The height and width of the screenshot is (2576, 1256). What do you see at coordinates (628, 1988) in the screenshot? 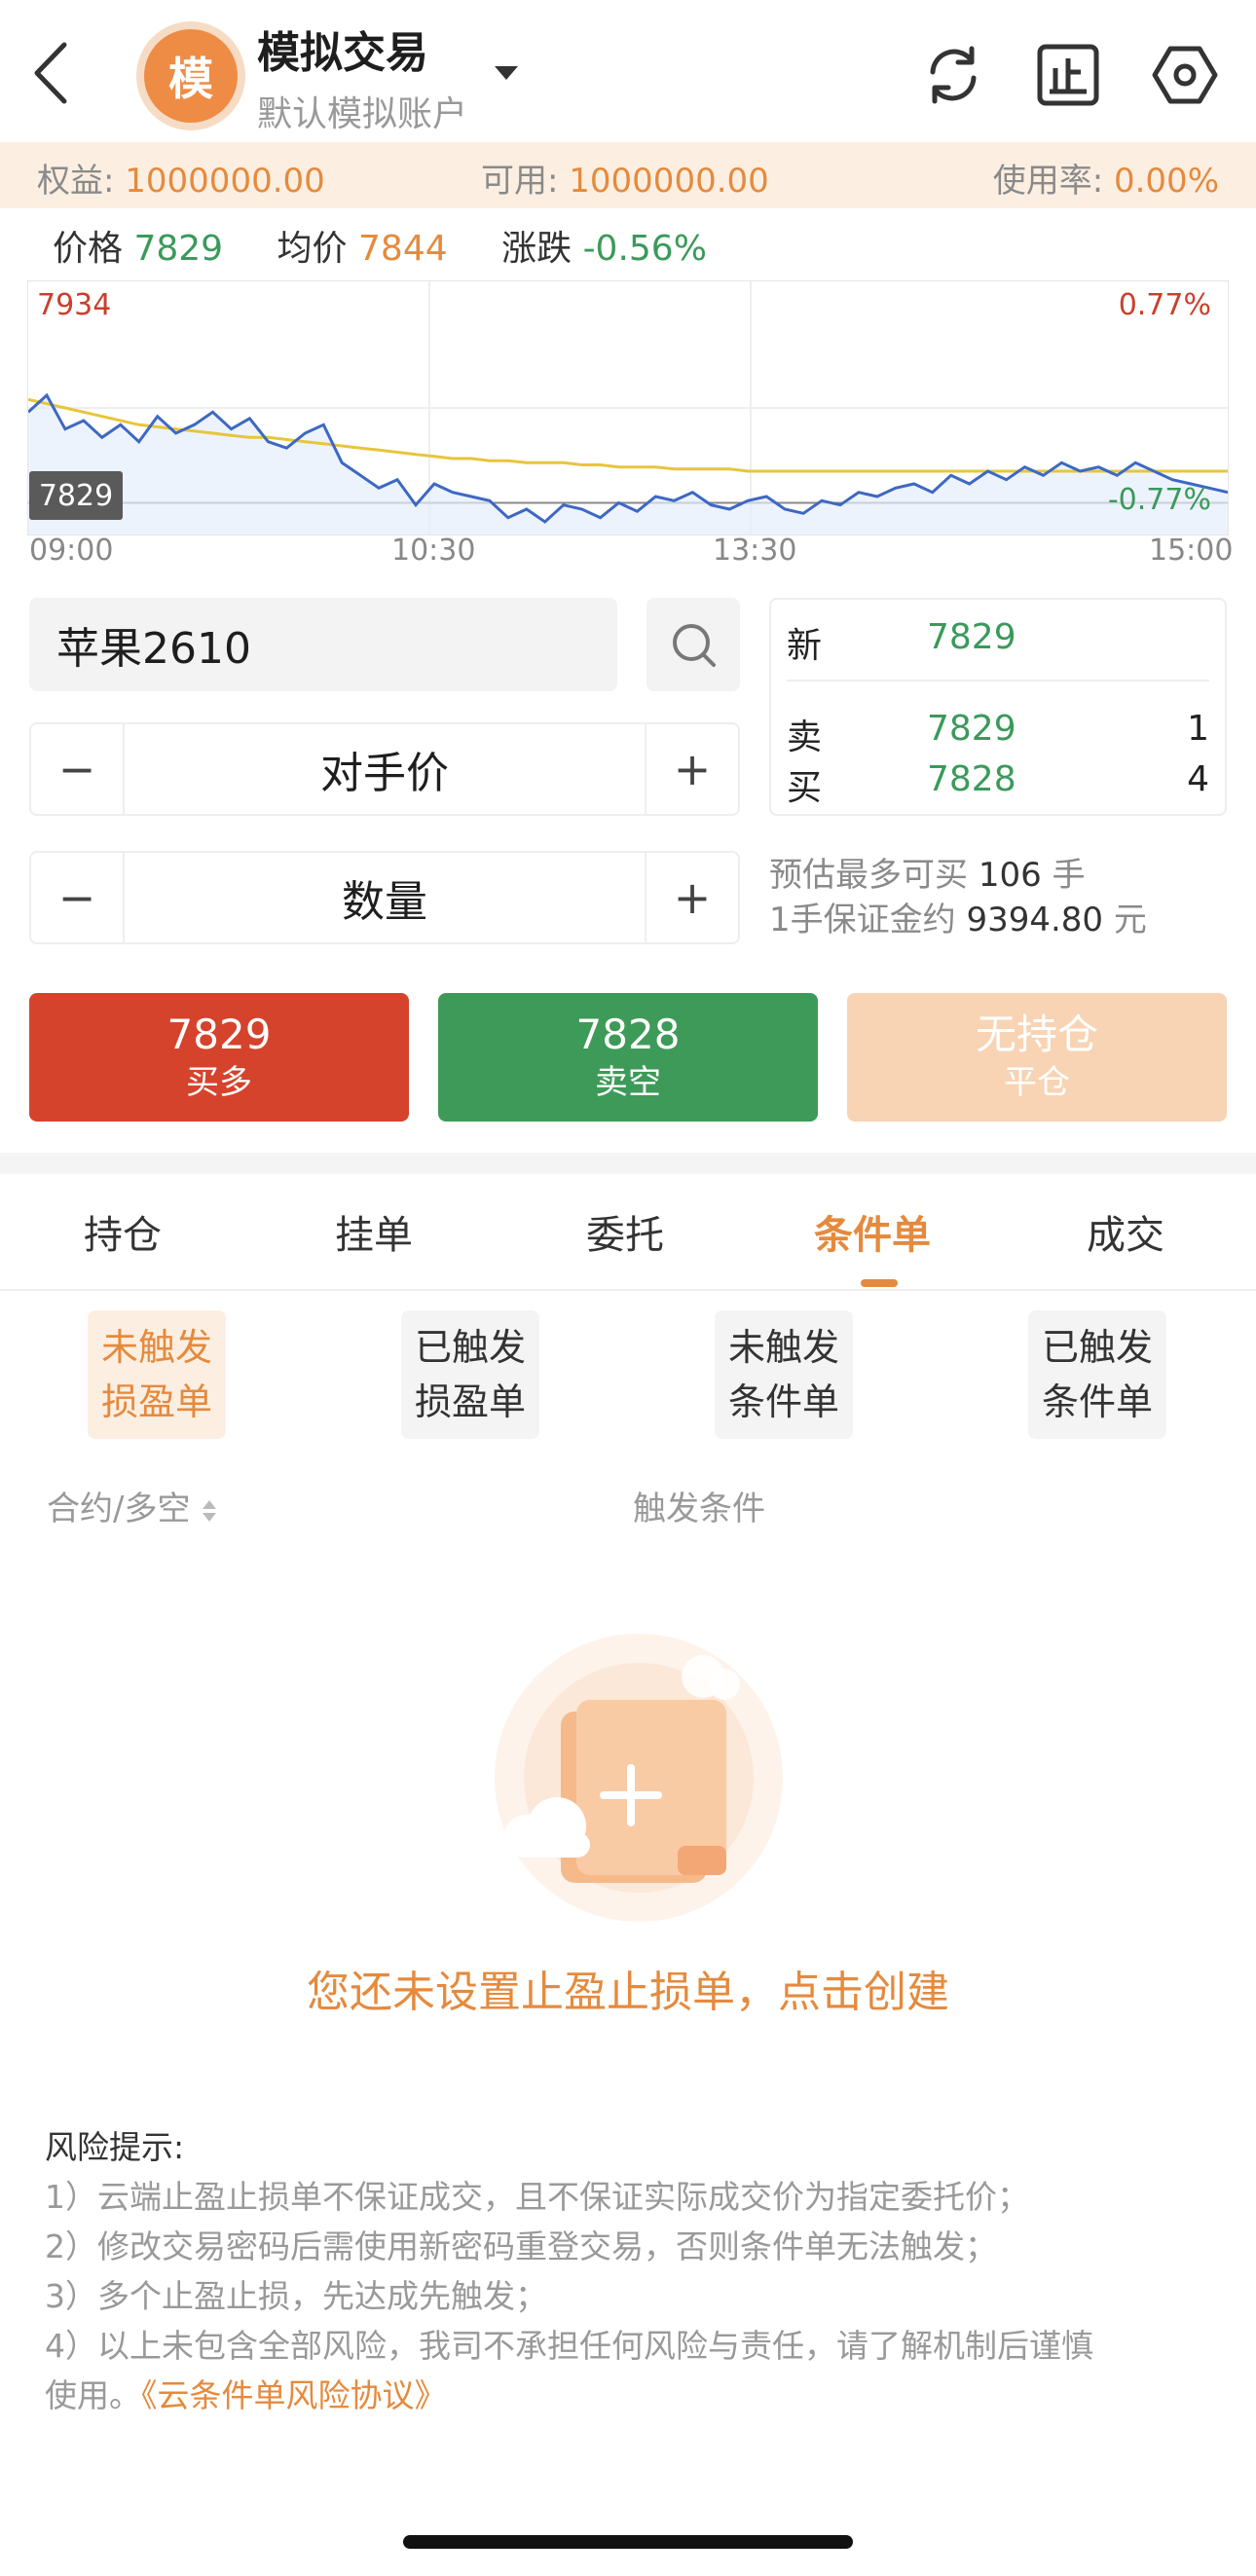
I see `create-tpsl-prompt: 您还未设置止盈止损单，点击创建` at bounding box center [628, 1988].